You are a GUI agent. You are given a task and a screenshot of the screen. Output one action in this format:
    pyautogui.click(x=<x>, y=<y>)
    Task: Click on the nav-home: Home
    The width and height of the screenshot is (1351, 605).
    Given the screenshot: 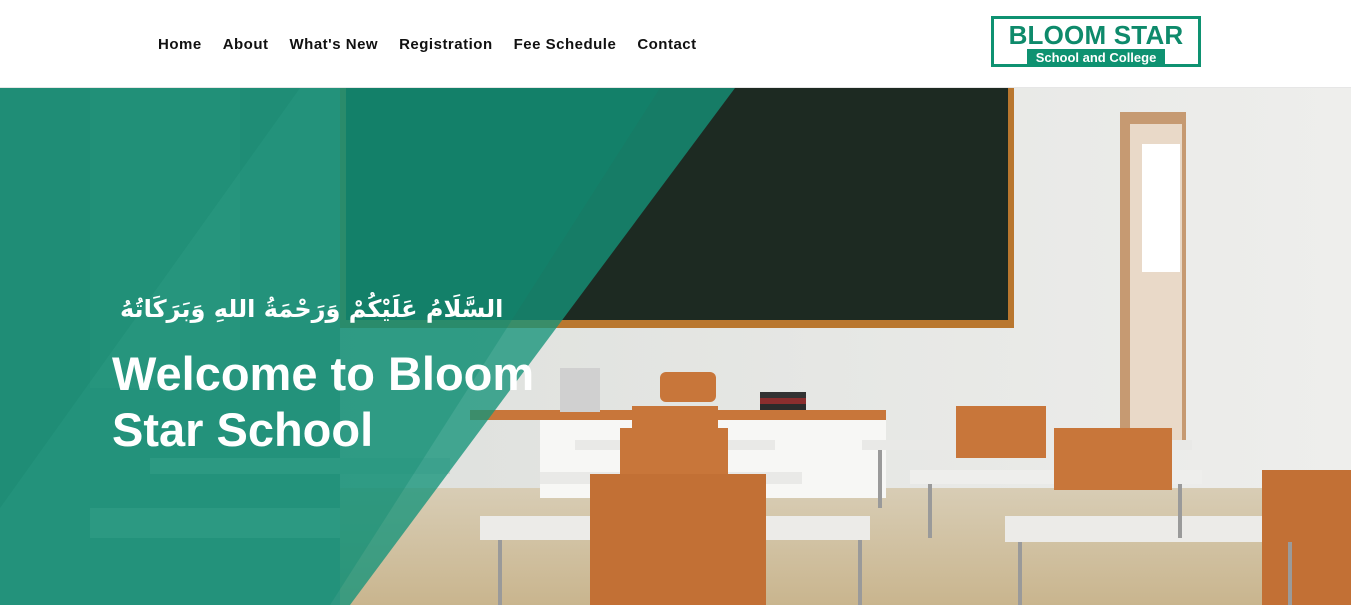 What is the action you would take?
    pyautogui.click(x=180, y=45)
    